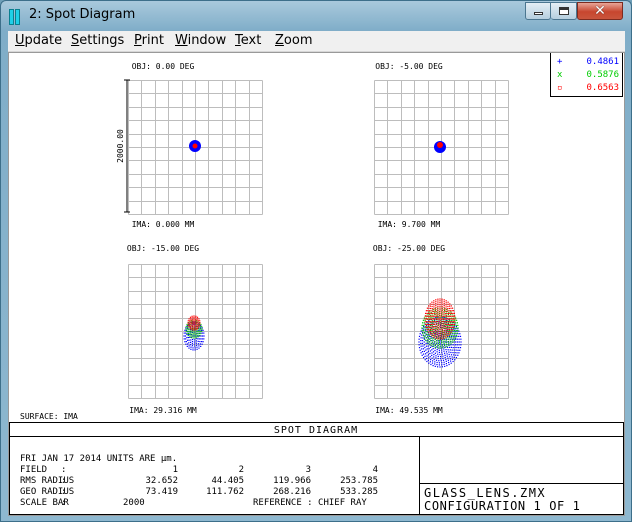  I want to click on menu-window: Window, so click(200, 40).